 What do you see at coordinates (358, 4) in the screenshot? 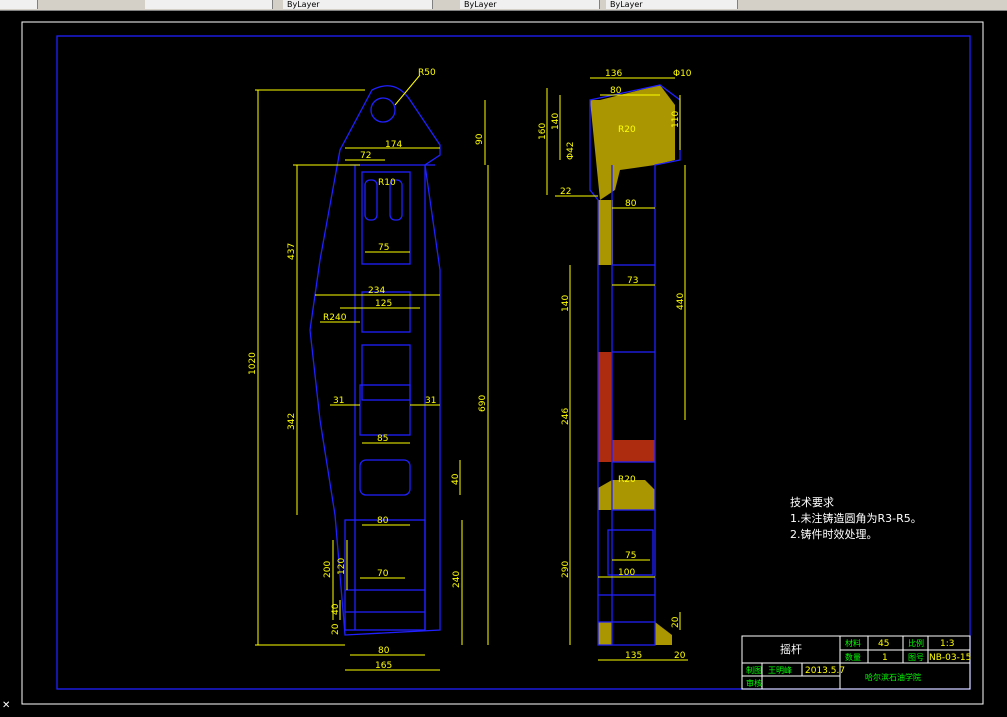
I see `color-dropdown: ByLayer` at bounding box center [358, 4].